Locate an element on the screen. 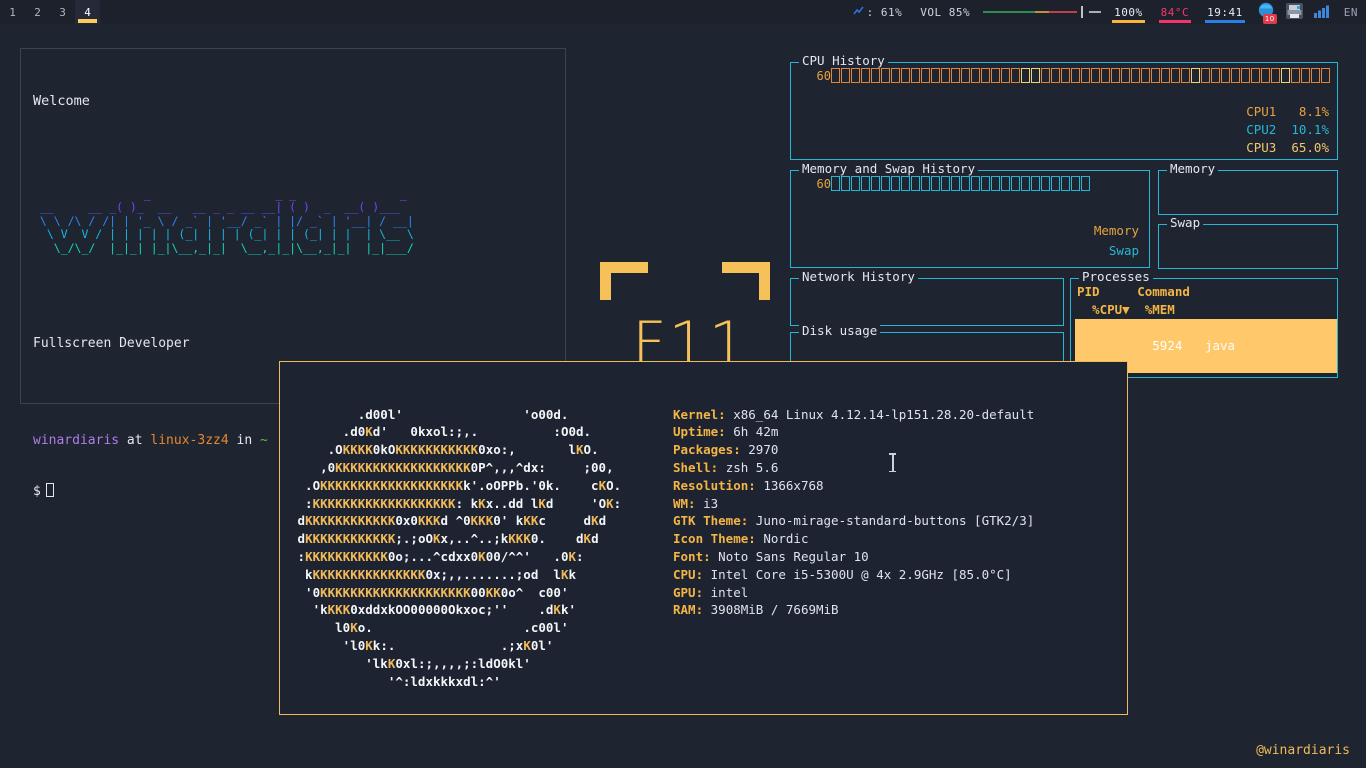 This screenshot has width=1366, height=768. cpu-history-body: 60 CPU1 8.1% CPU2 10.1% CPU3 65.0% is located at coordinates (1064, 111).